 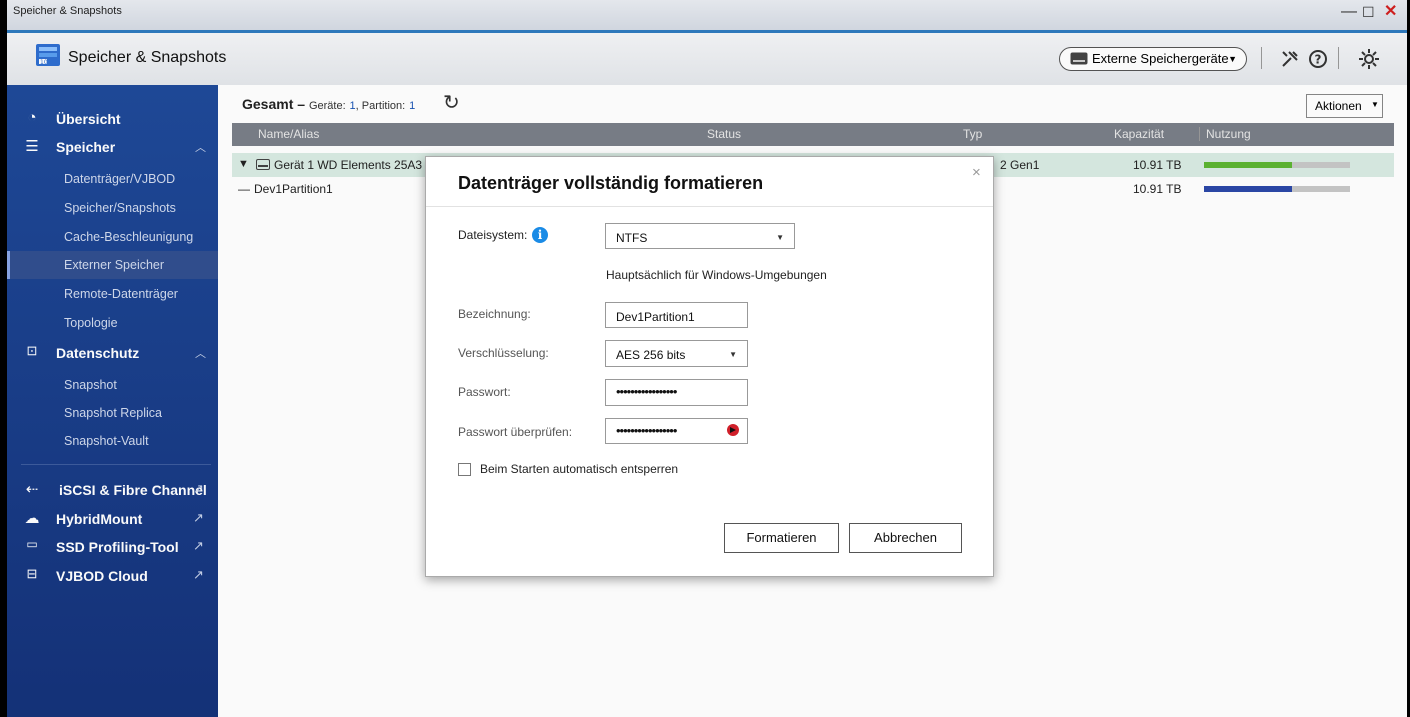 I want to click on sidebar-item-label: Snapshot-Vault, so click(x=106, y=441).